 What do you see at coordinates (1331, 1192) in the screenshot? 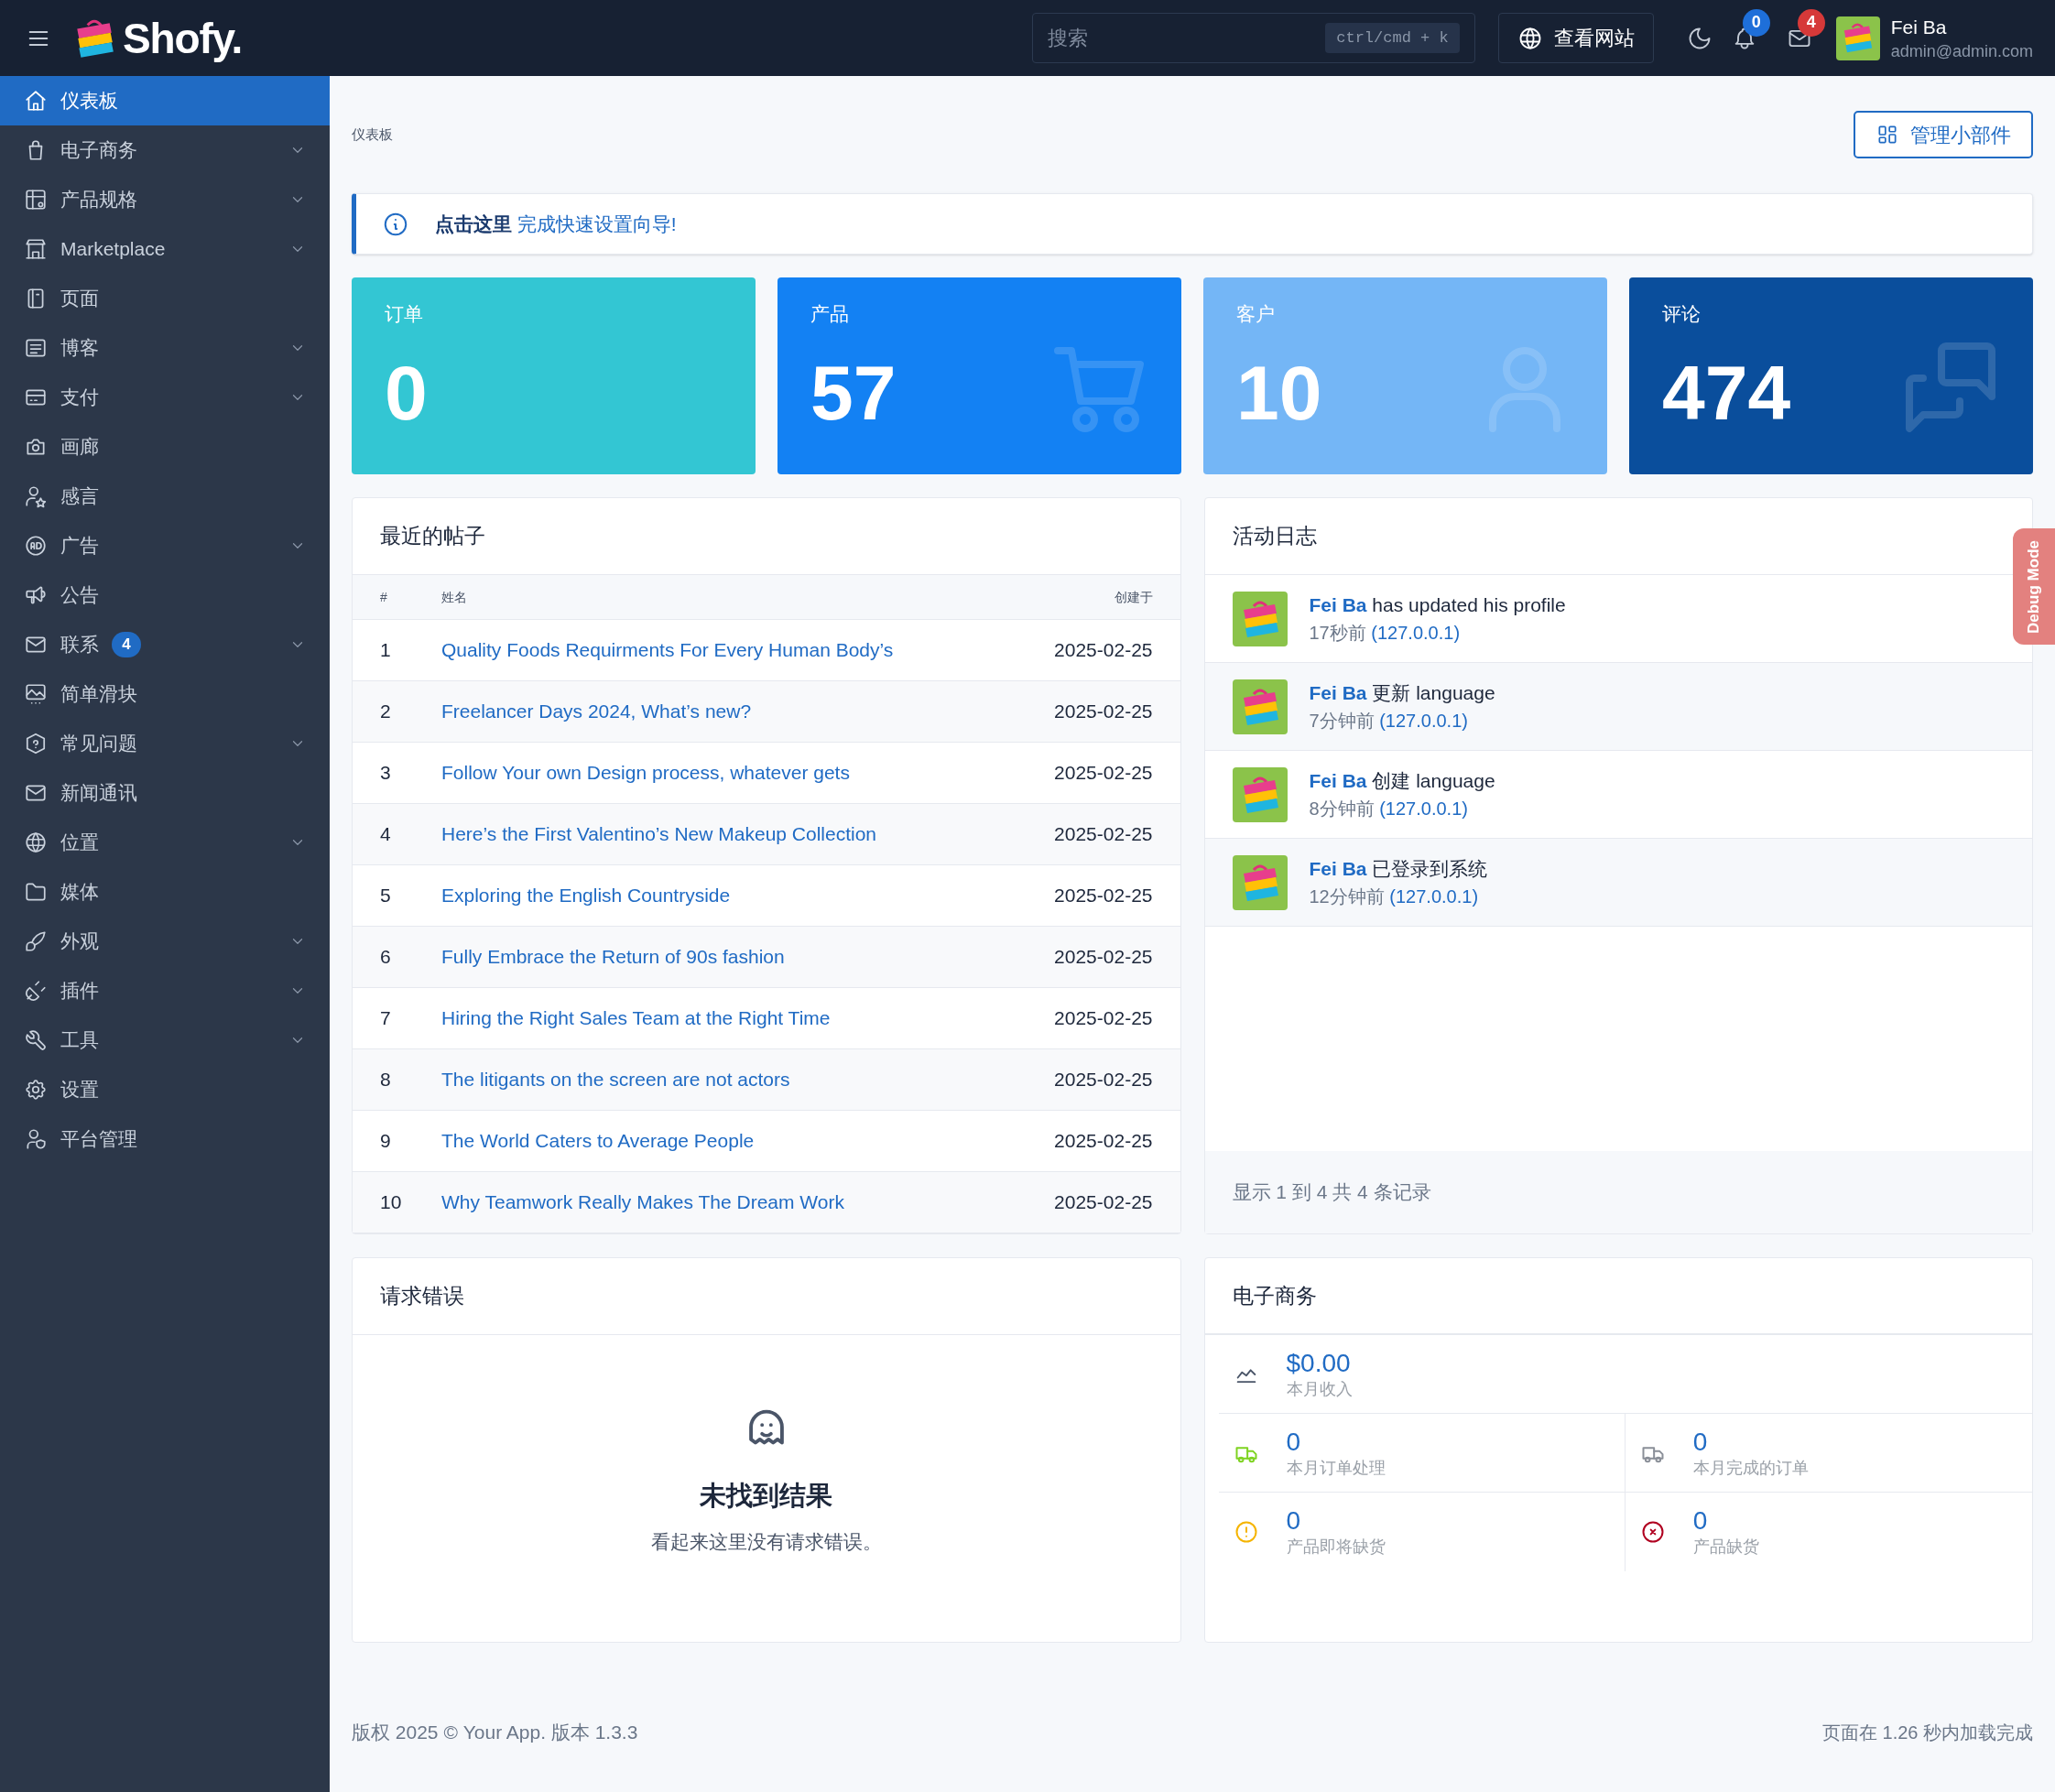
I see `pagination-summary: 显示 1 到 4 共 4 条记录` at bounding box center [1331, 1192].